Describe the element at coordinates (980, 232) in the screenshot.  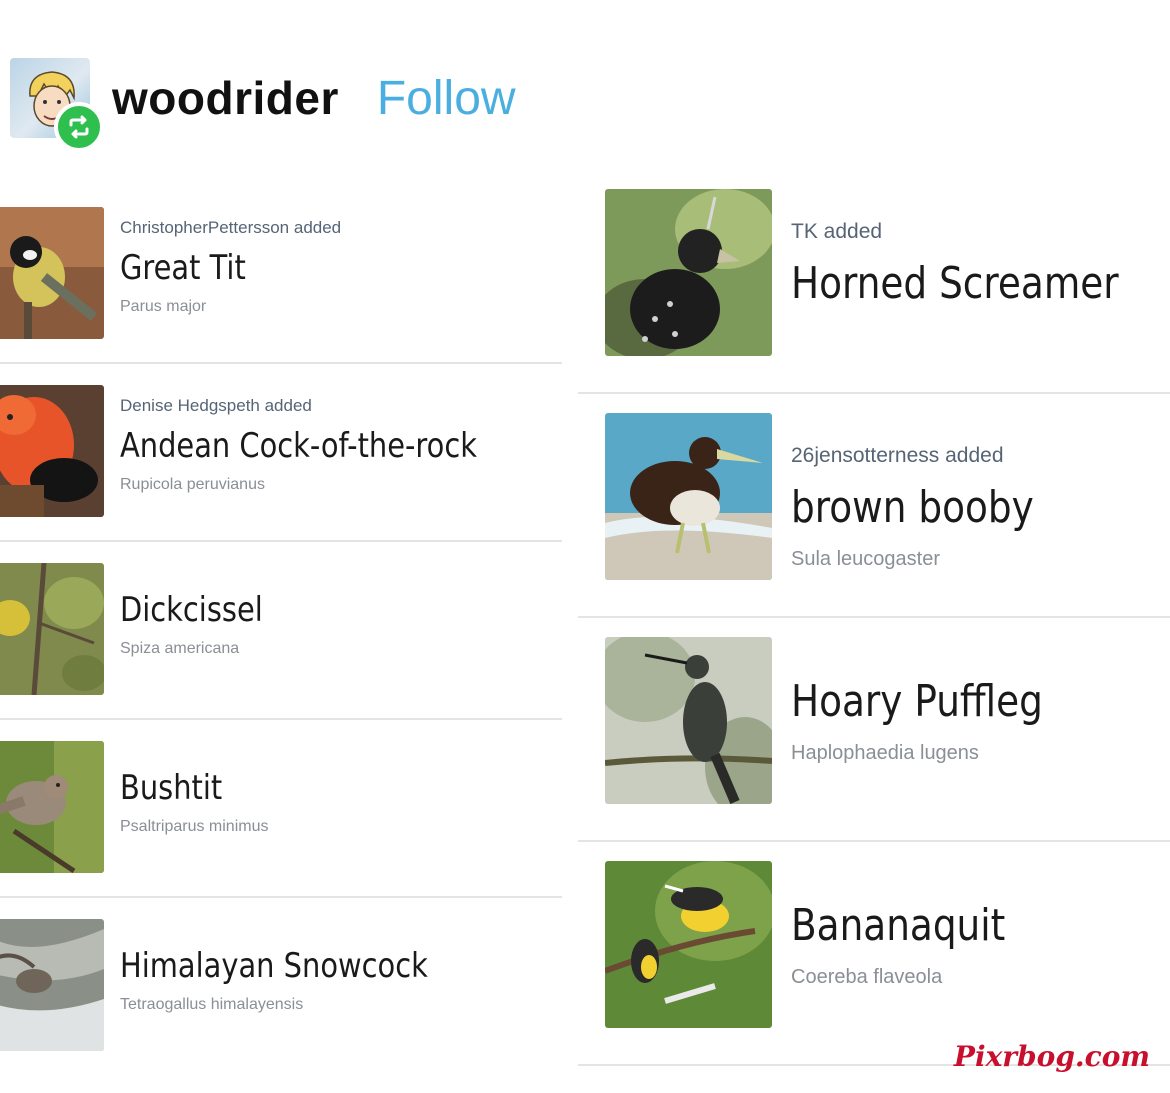
I see `added-by-label: TK added` at that location.